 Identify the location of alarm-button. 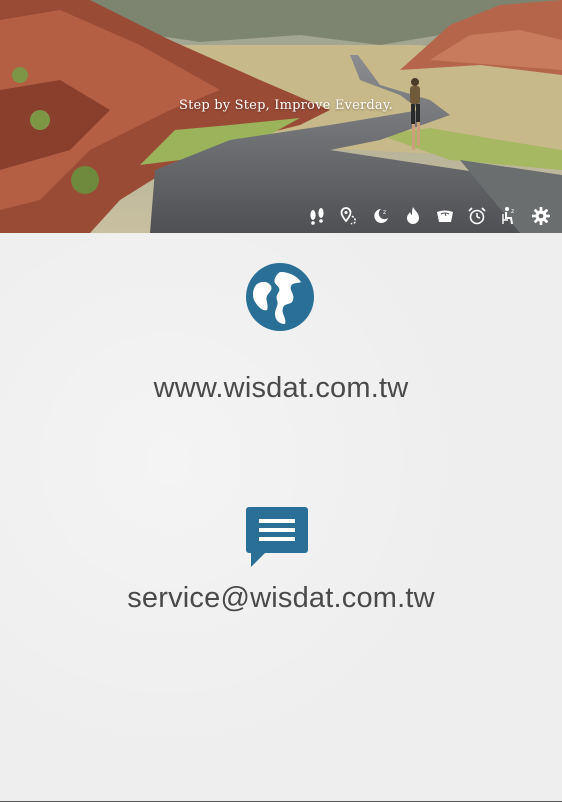
(476, 216).